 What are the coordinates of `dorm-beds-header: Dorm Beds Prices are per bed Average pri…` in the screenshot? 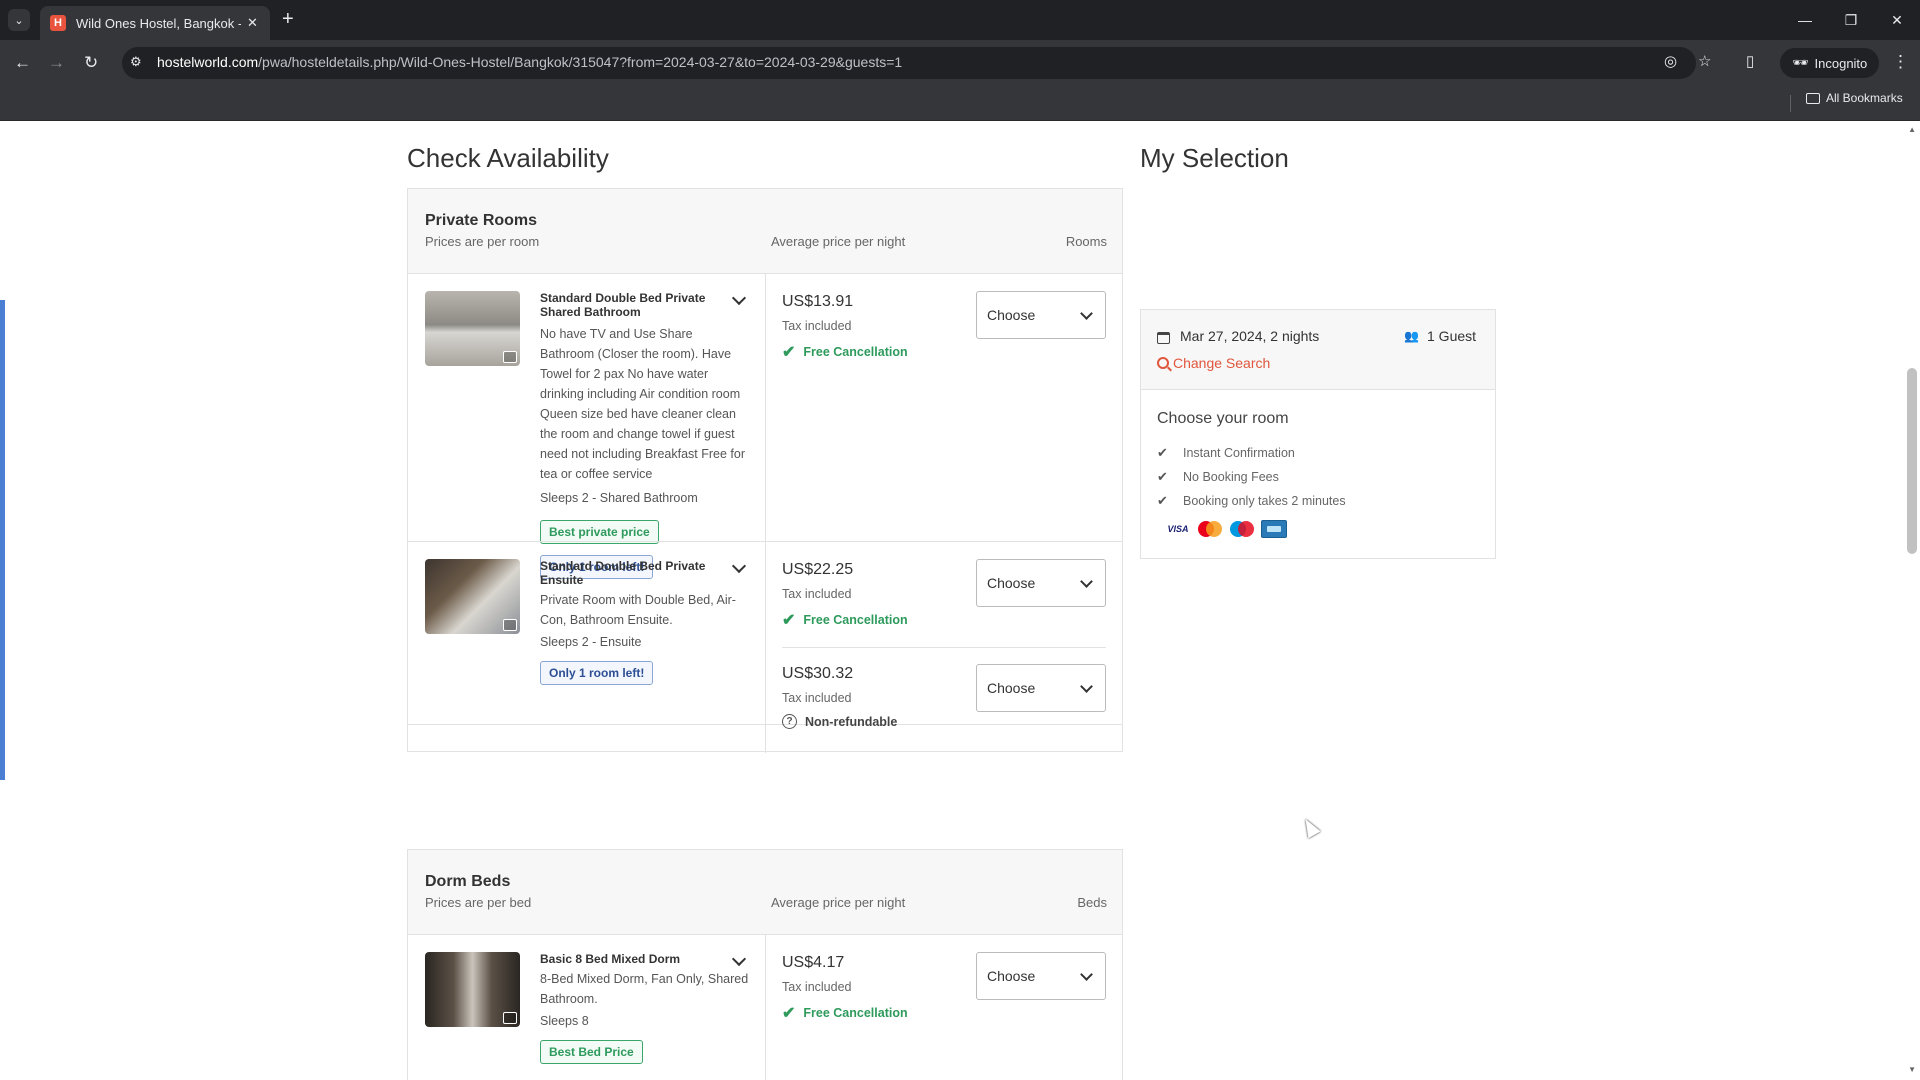 It's located at (765, 892).